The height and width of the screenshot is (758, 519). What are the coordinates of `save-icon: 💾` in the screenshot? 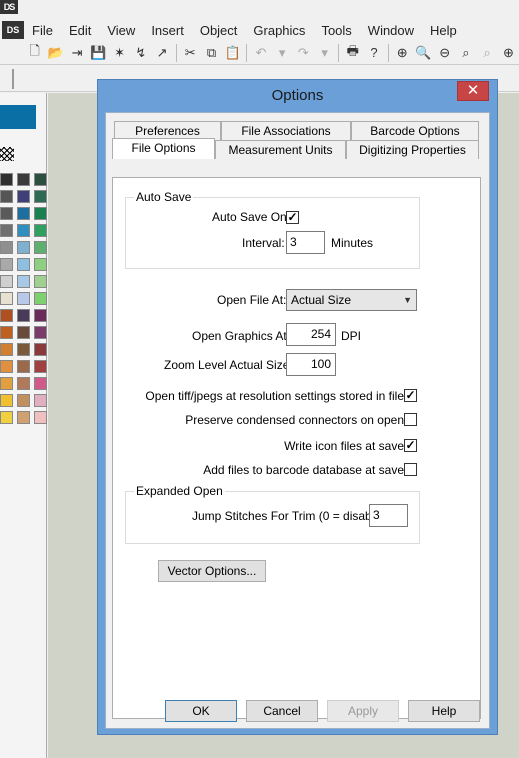 It's located at (98, 53).